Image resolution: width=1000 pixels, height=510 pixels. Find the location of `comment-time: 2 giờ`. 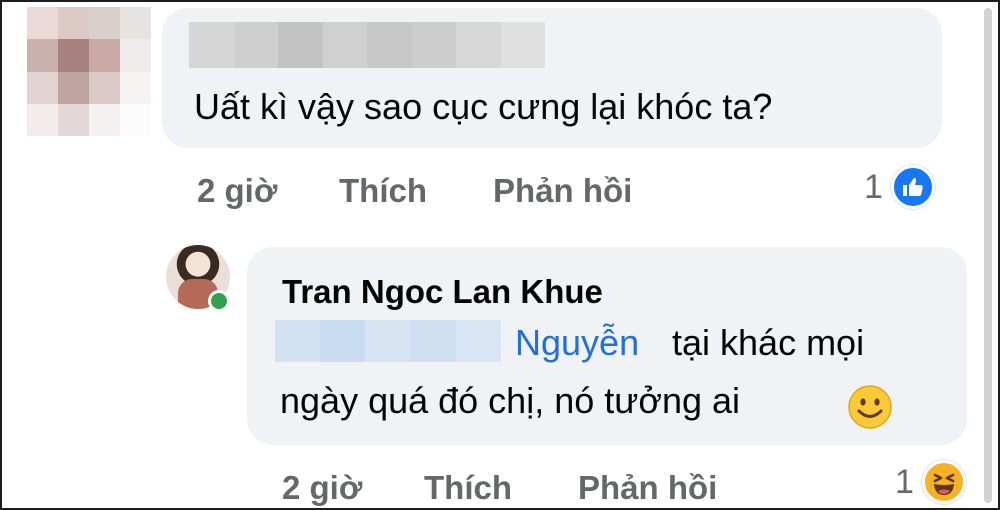

comment-time: 2 giờ is located at coordinates (237, 191).